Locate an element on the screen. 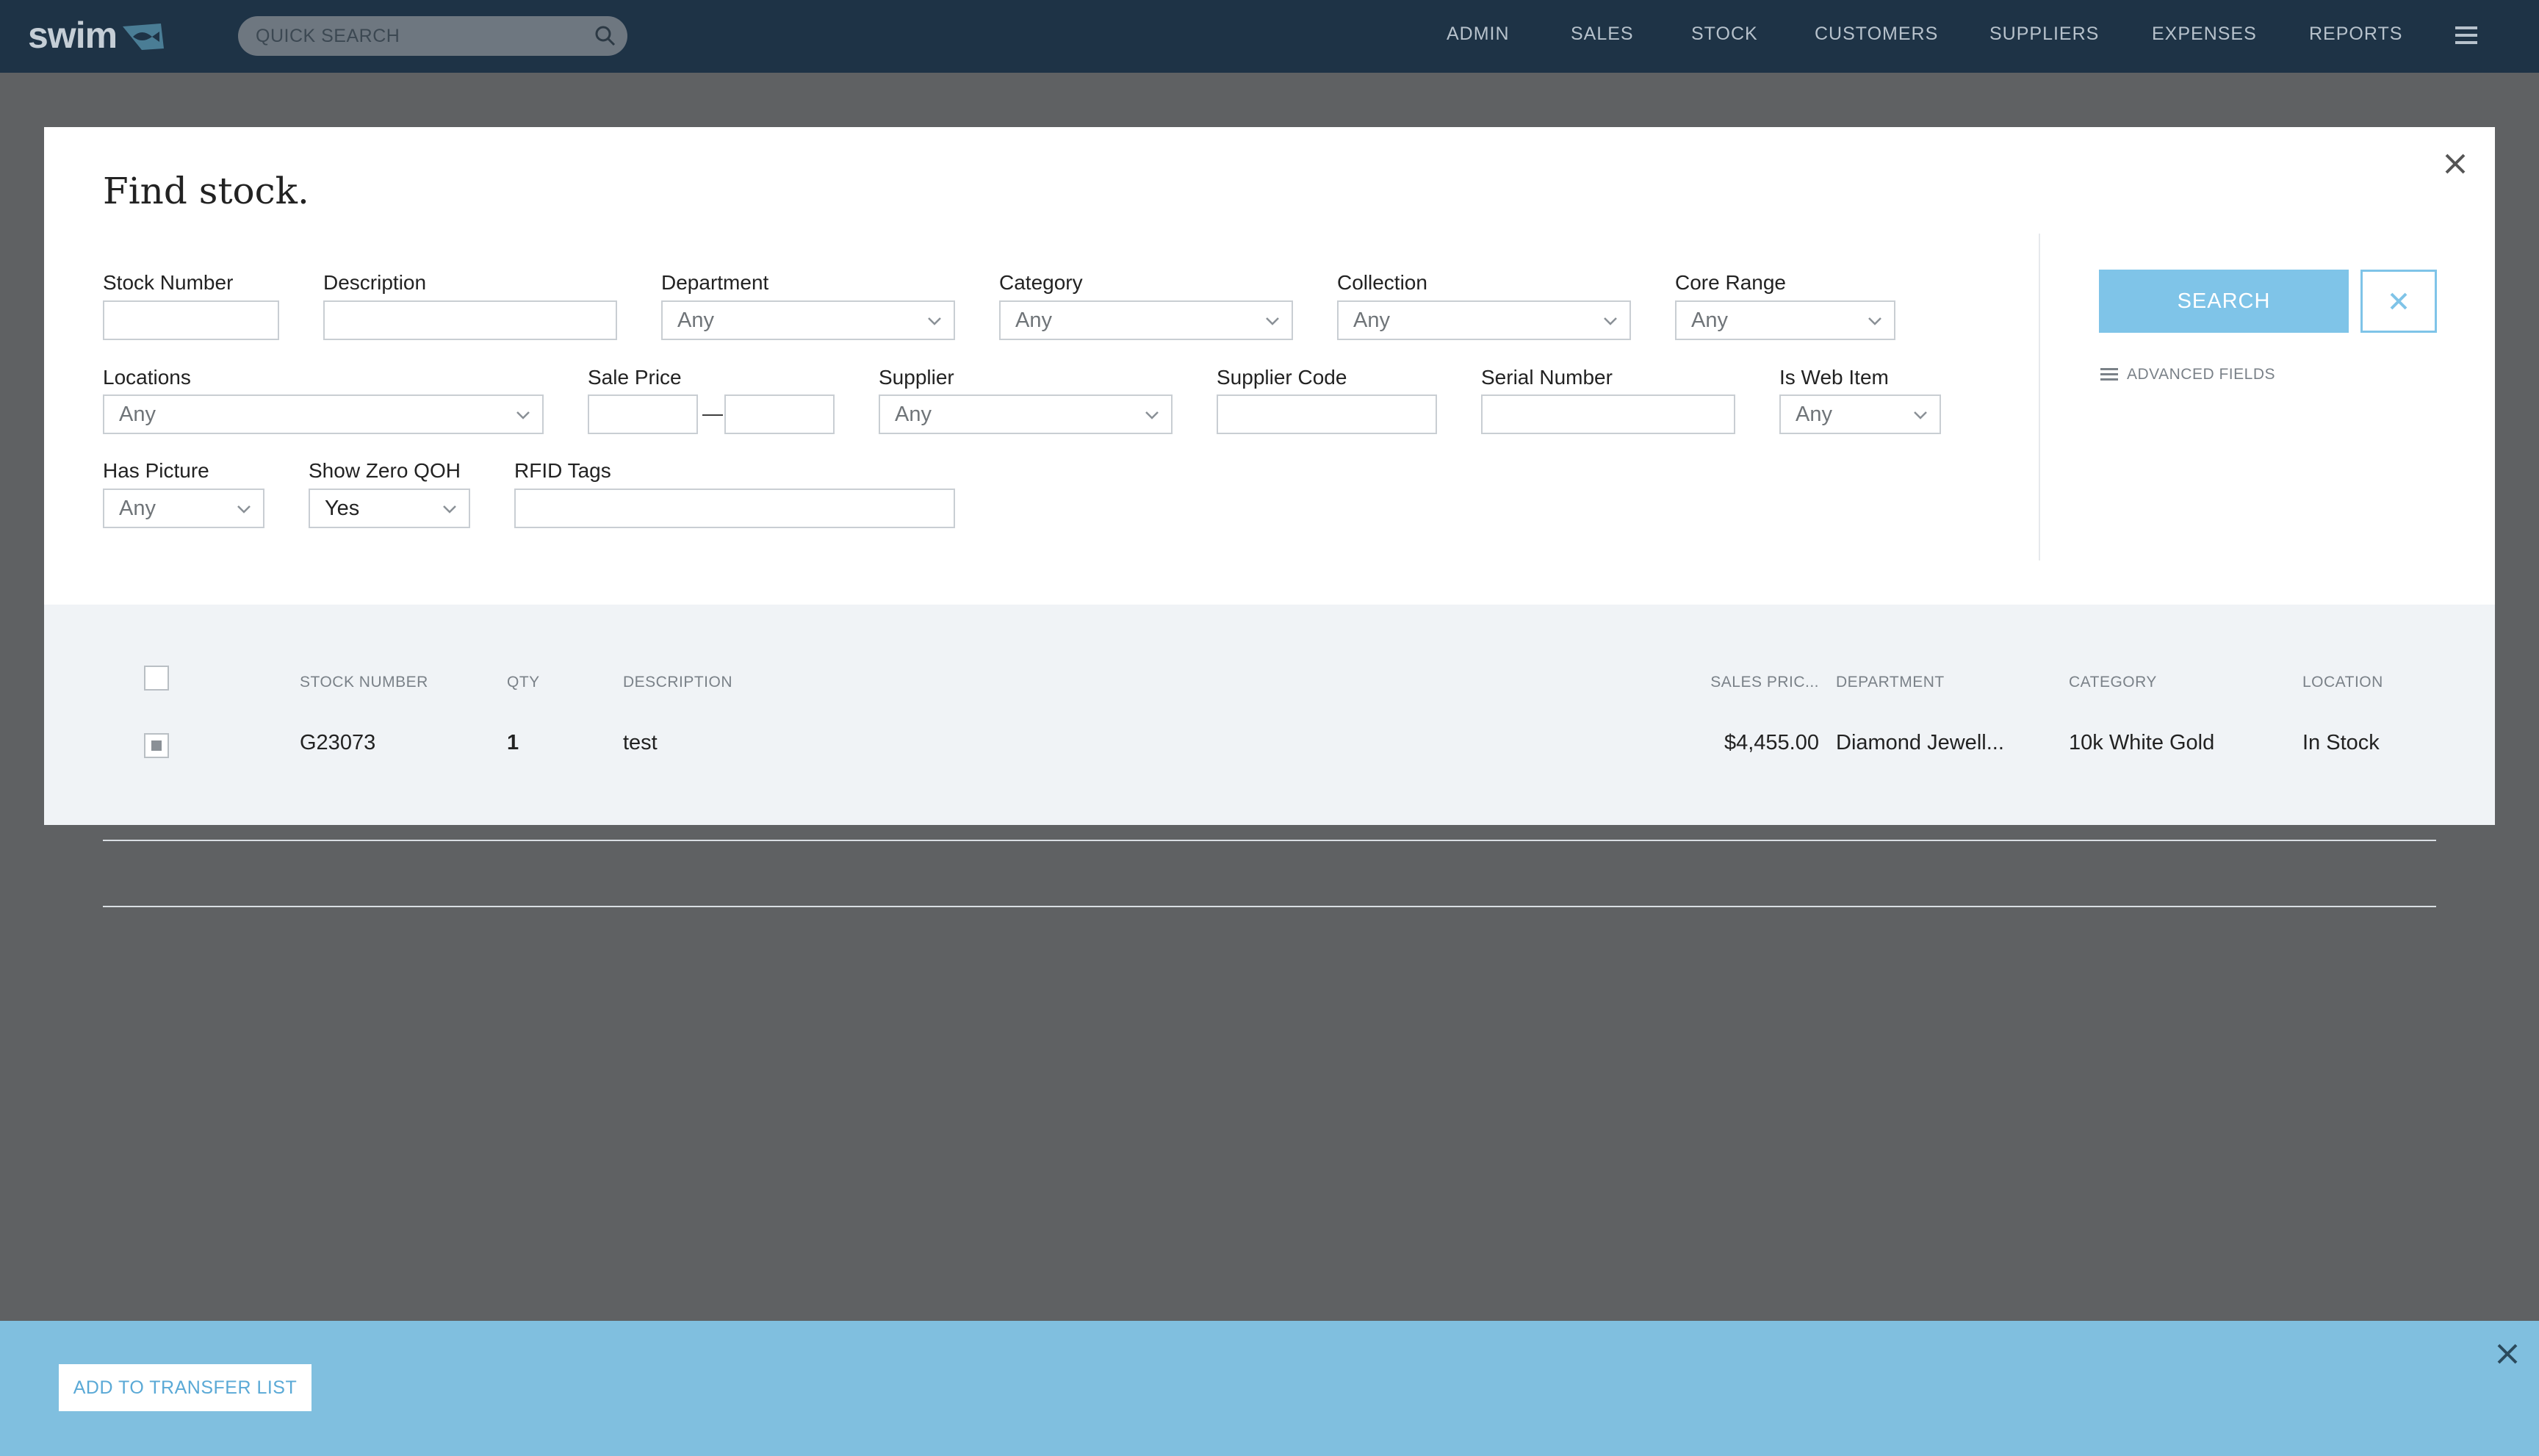 This screenshot has height=1456, width=2539. column-header-description: DESCRIPTION is located at coordinates (677, 682).